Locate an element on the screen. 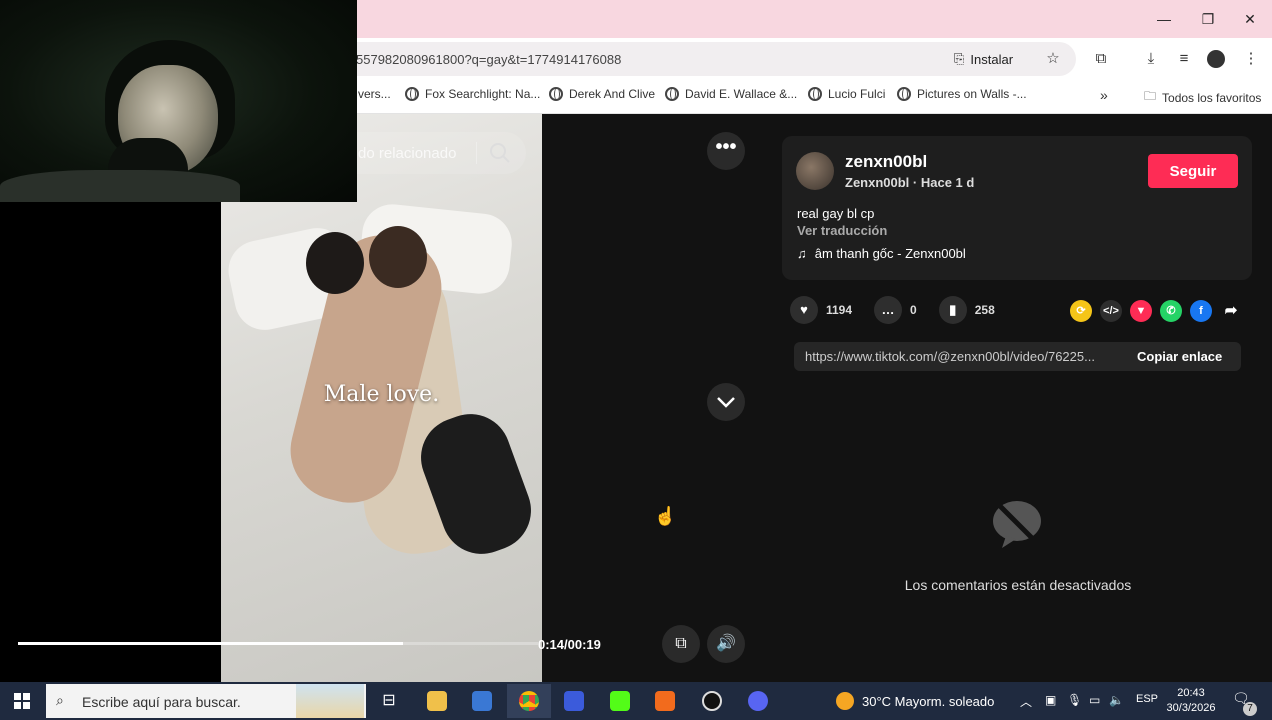 The height and width of the screenshot is (720, 1272). store-icon is located at coordinates (482, 701).